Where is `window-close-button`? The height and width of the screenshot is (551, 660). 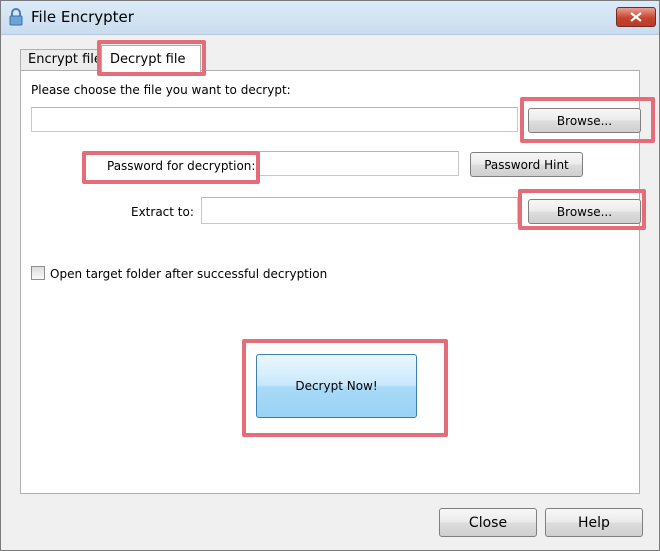
window-close-button is located at coordinates (636, 17).